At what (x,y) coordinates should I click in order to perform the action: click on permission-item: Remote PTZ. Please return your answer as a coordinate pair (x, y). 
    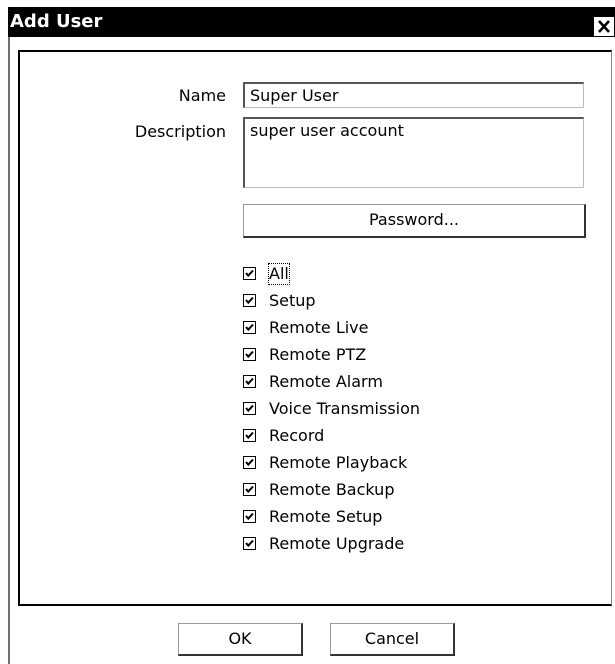
    Looking at the image, I should click on (331, 354).